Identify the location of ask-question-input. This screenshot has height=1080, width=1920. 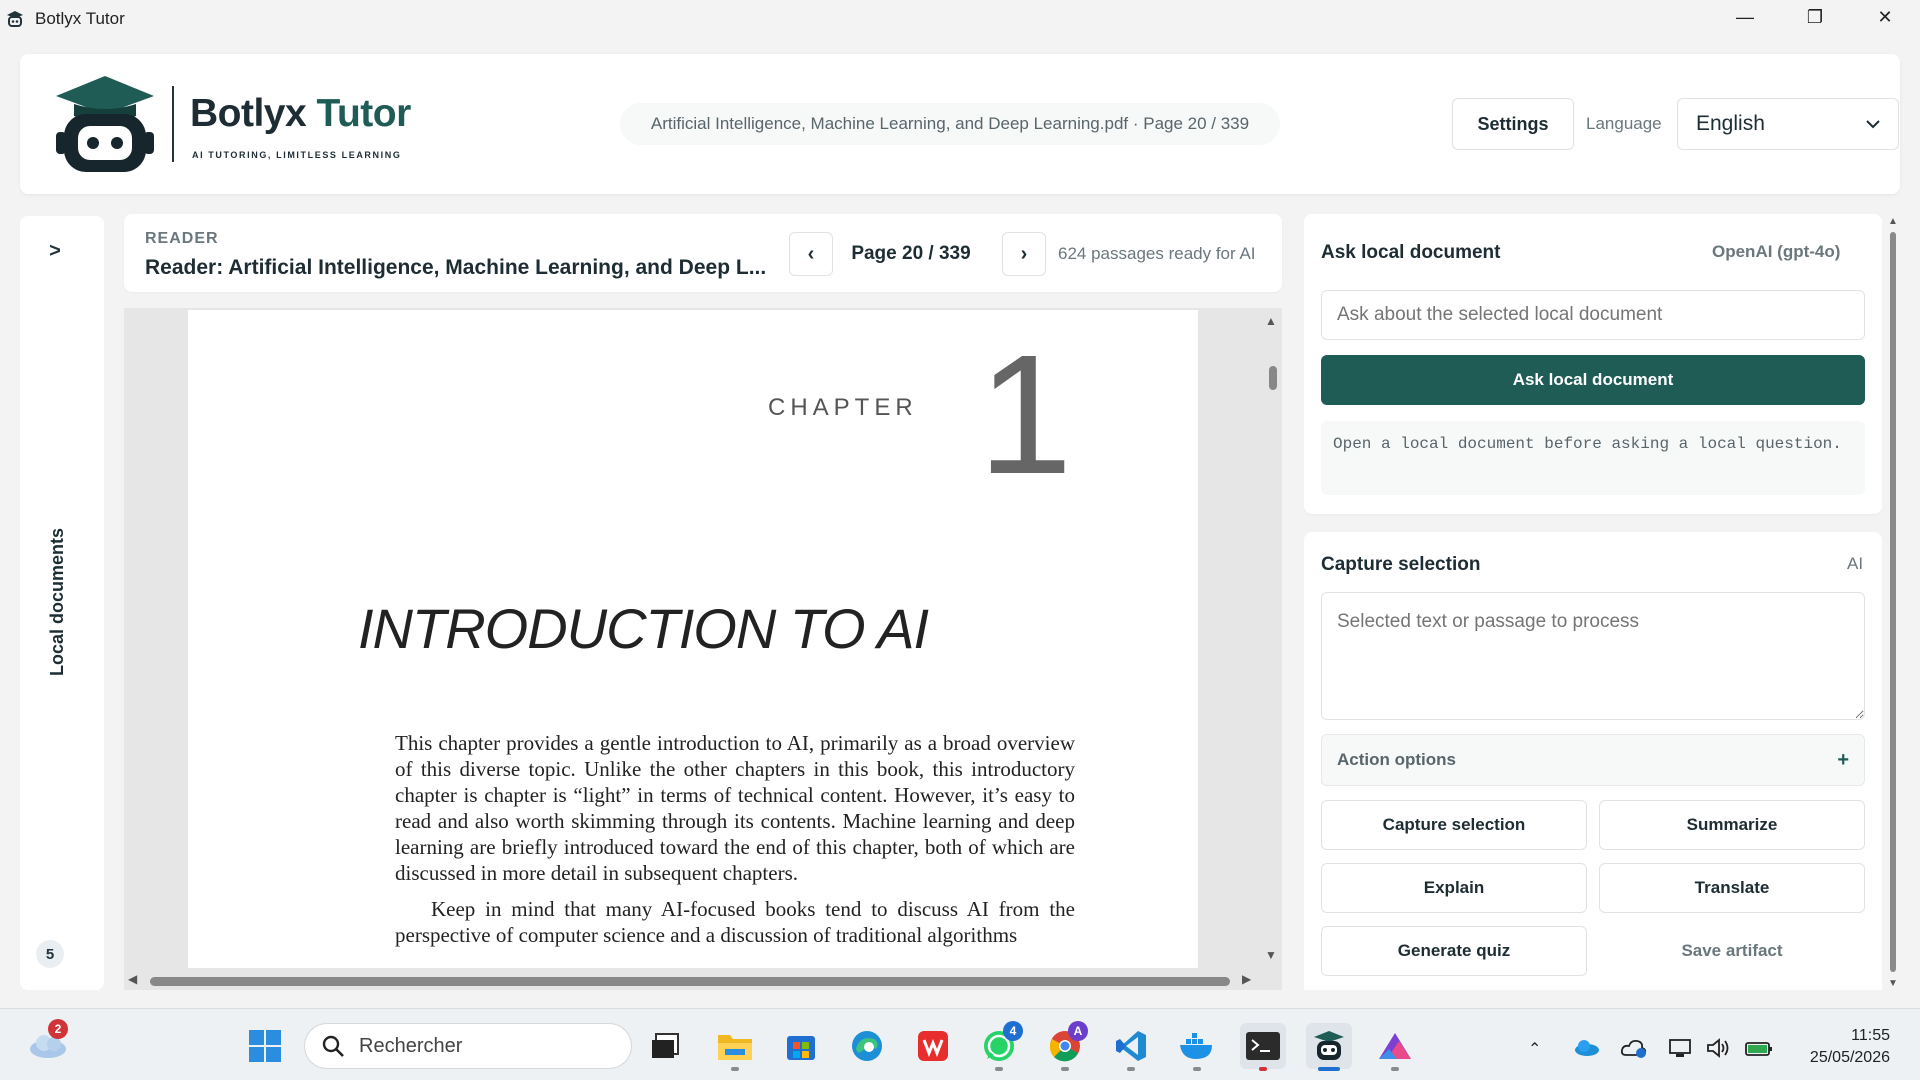
(1593, 315).